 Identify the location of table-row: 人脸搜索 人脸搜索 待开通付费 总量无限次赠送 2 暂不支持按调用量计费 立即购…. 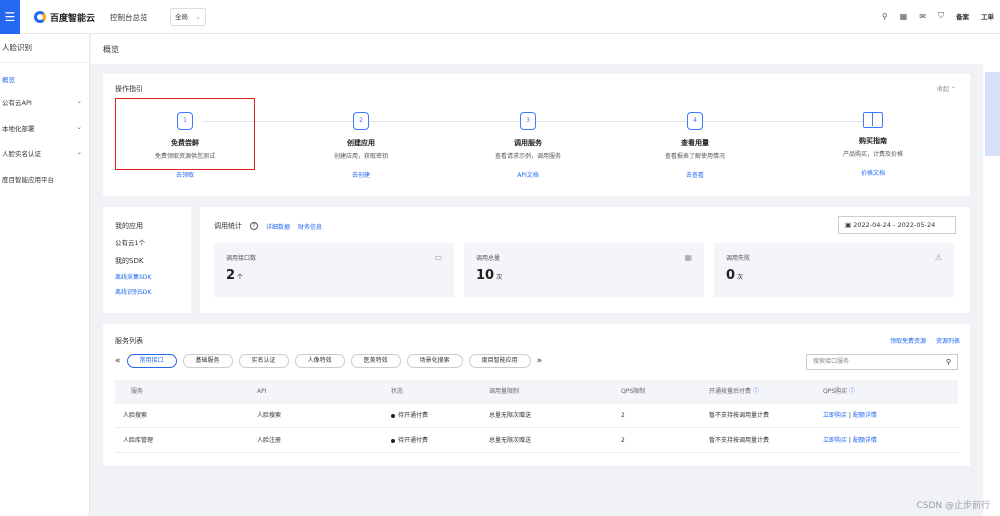
(536, 416).